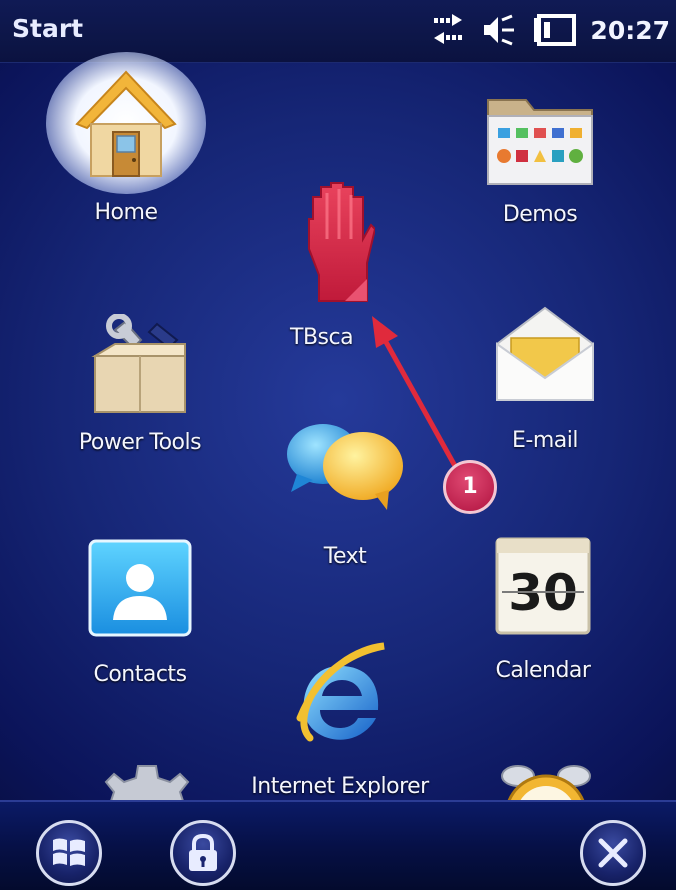 This screenshot has height=890, width=676. What do you see at coordinates (341, 242) in the screenshot?
I see `hand-icon` at bounding box center [341, 242].